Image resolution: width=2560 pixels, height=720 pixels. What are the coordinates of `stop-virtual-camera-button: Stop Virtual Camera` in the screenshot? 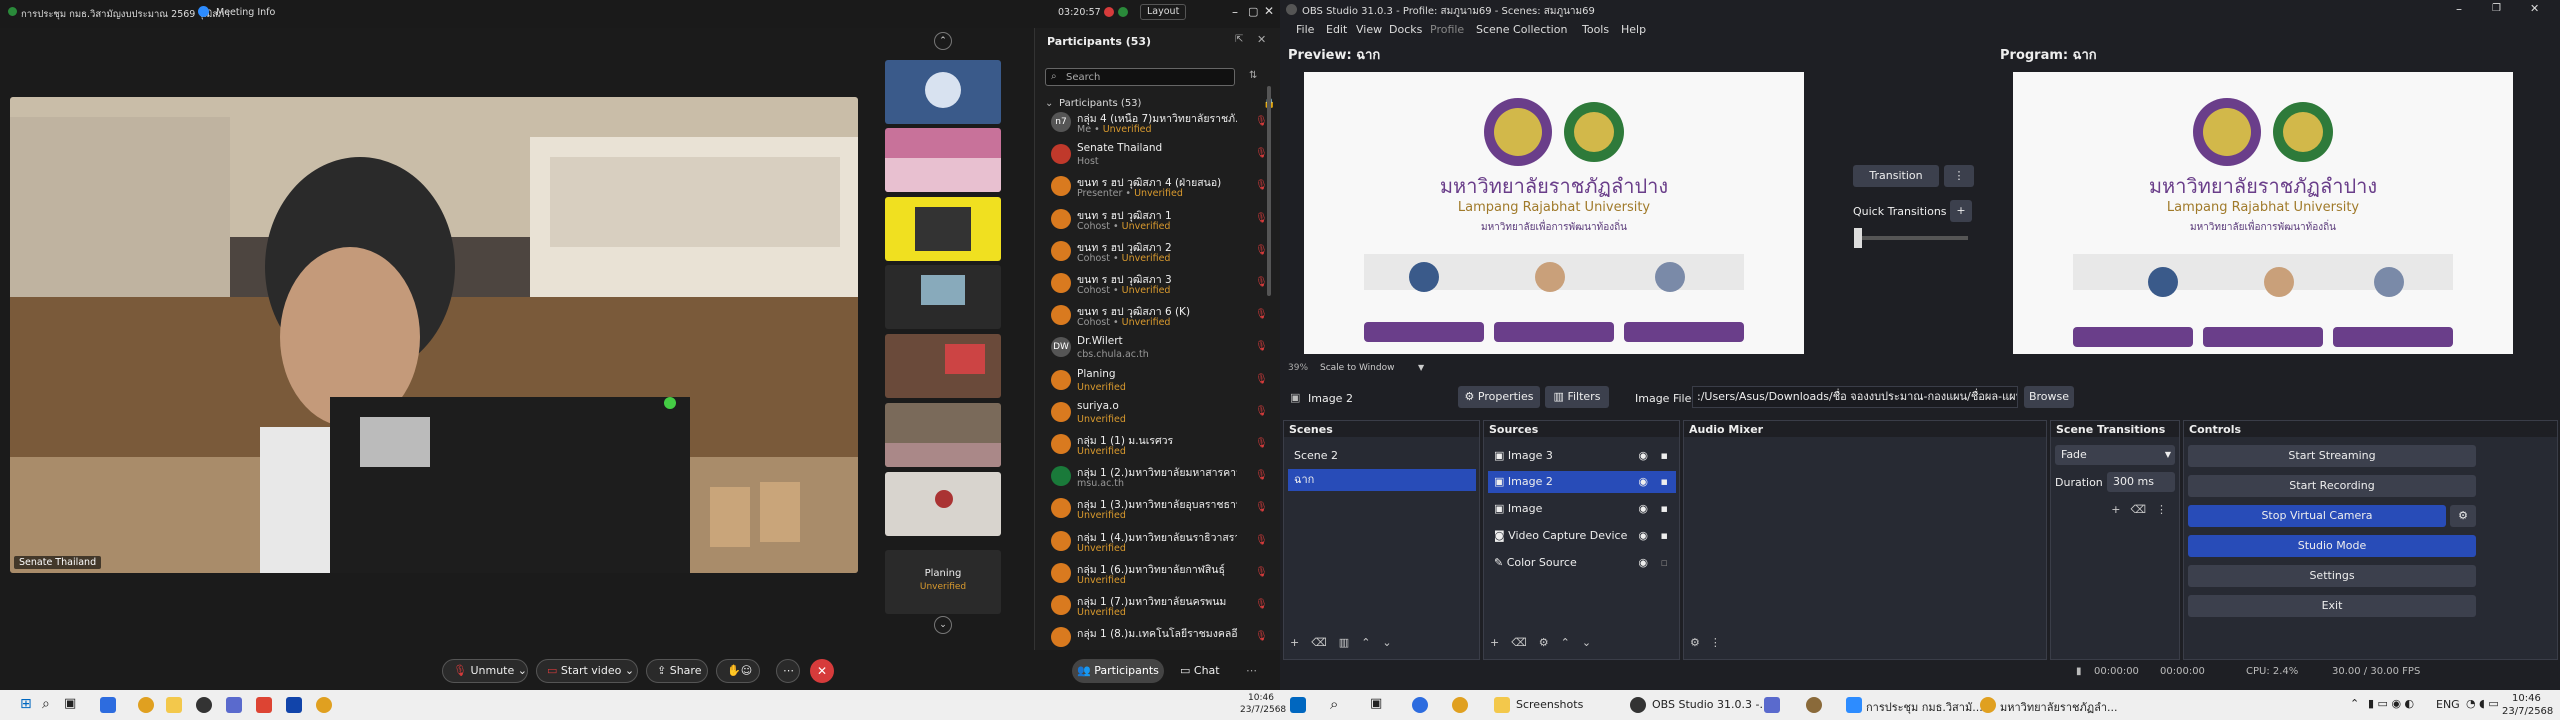 It's located at (2317, 516).